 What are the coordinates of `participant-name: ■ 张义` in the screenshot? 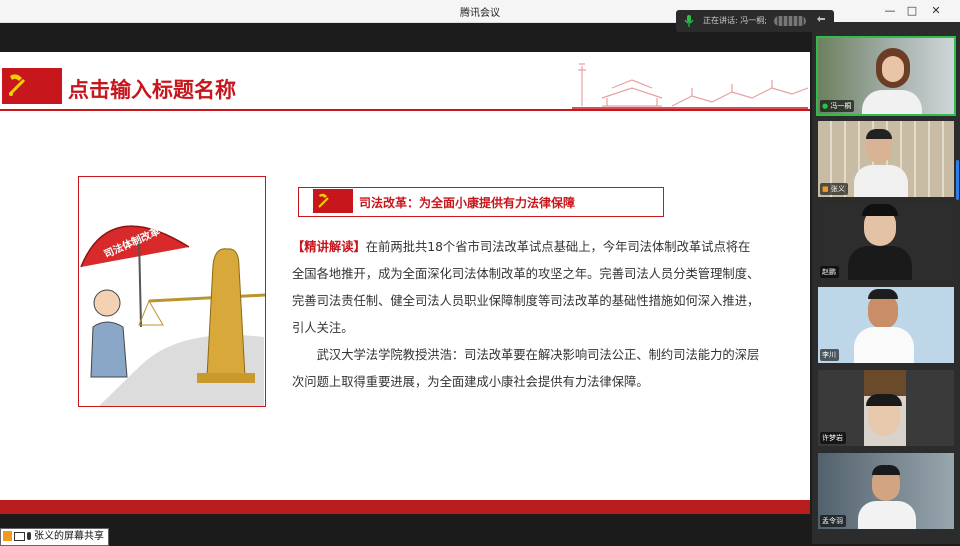 It's located at (834, 189).